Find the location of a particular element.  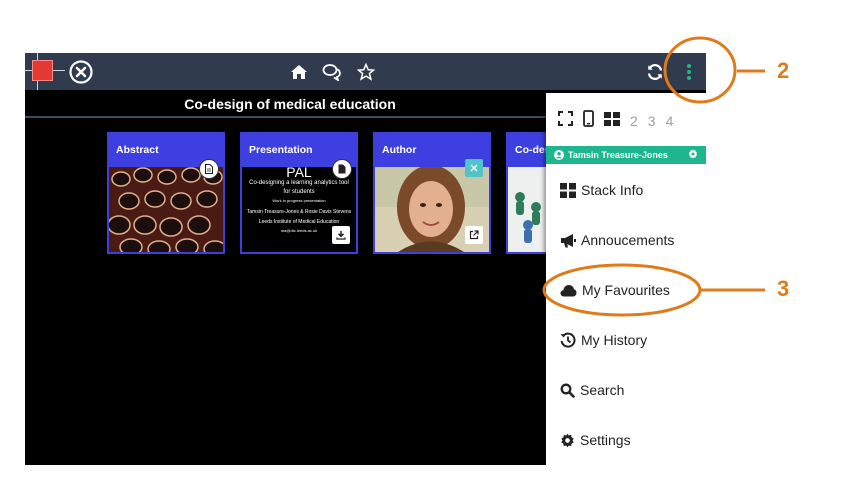

menu-item-announcements: Annoucements is located at coordinates (617, 240).